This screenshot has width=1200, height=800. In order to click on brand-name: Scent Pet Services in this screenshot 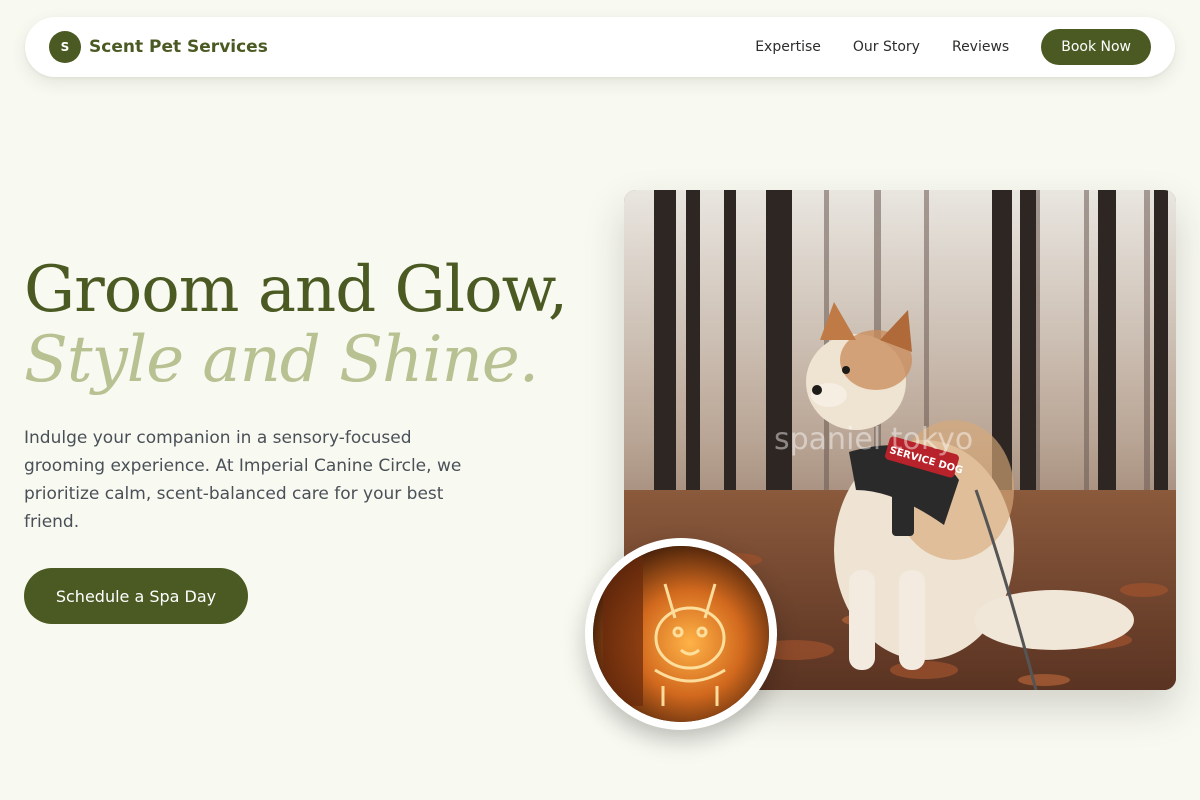, I will do `click(178, 47)`.